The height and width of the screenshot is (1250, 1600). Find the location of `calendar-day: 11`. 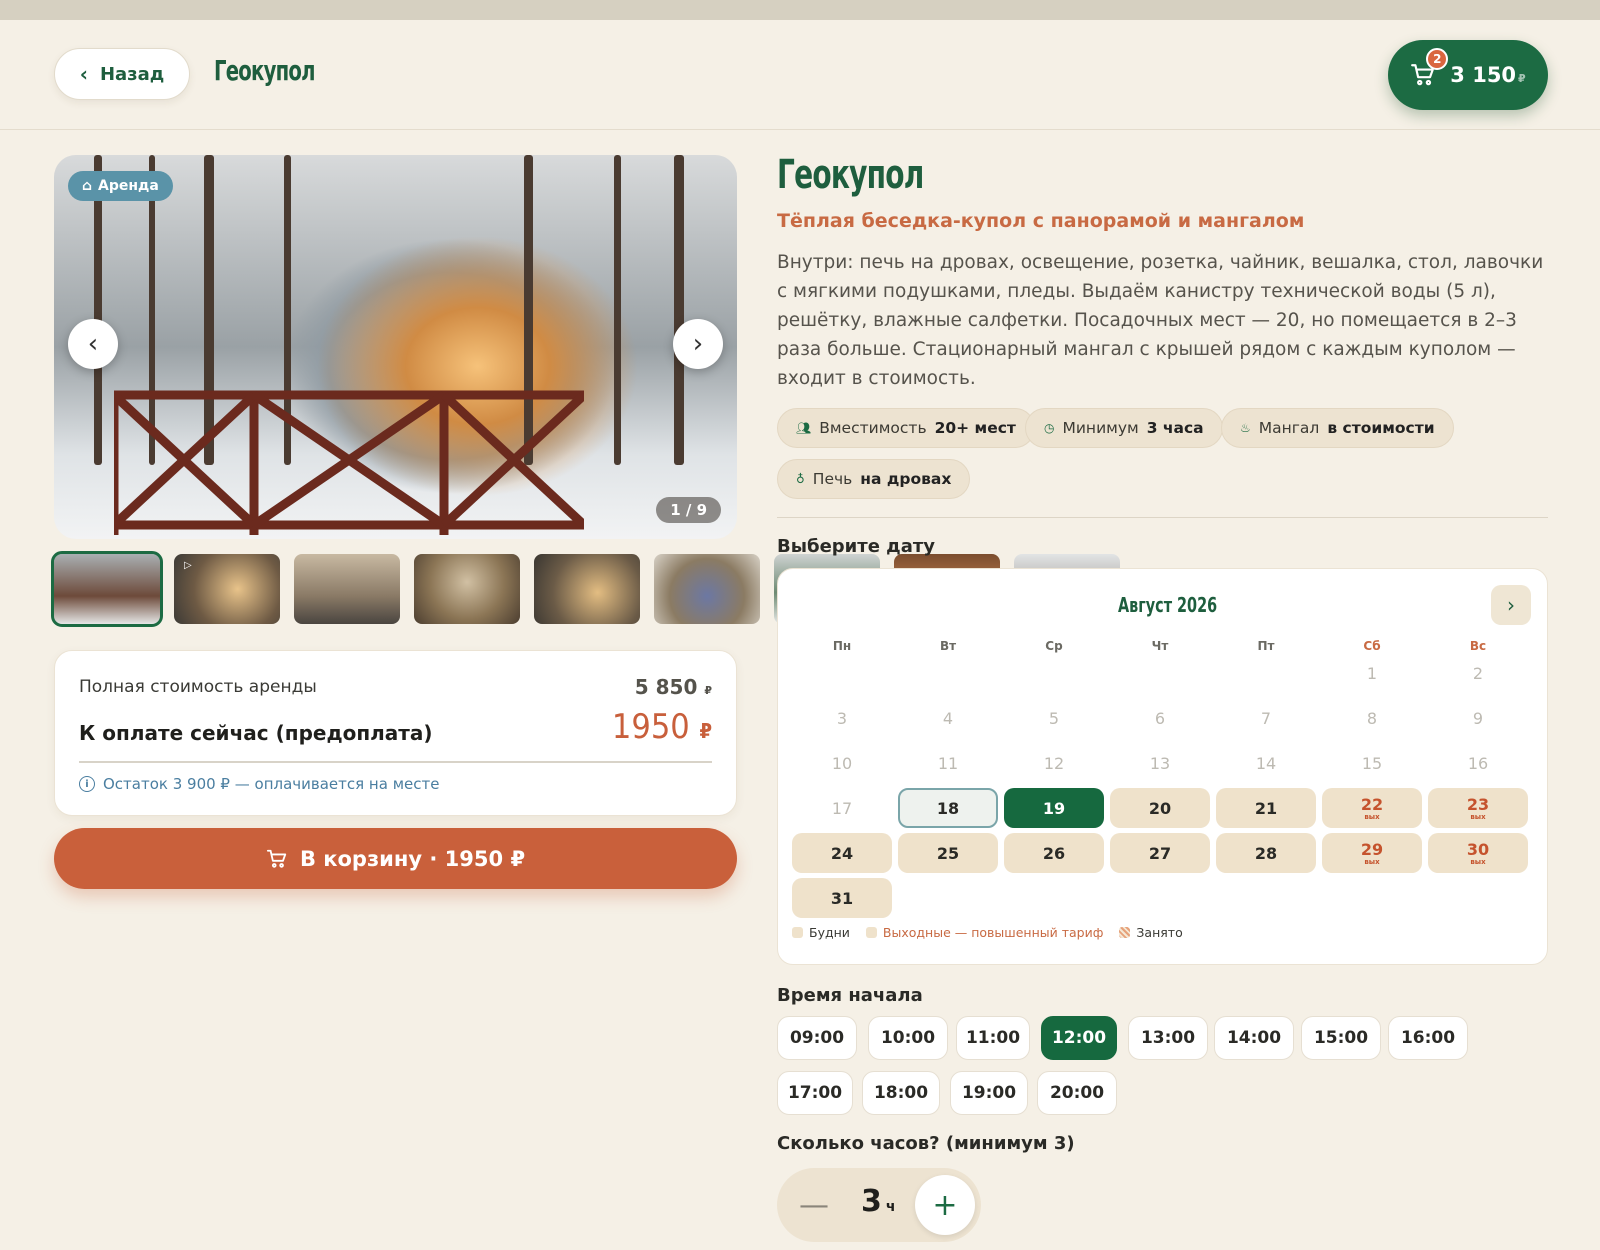

calendar-day: 11 is located at coordinates (948, 763).